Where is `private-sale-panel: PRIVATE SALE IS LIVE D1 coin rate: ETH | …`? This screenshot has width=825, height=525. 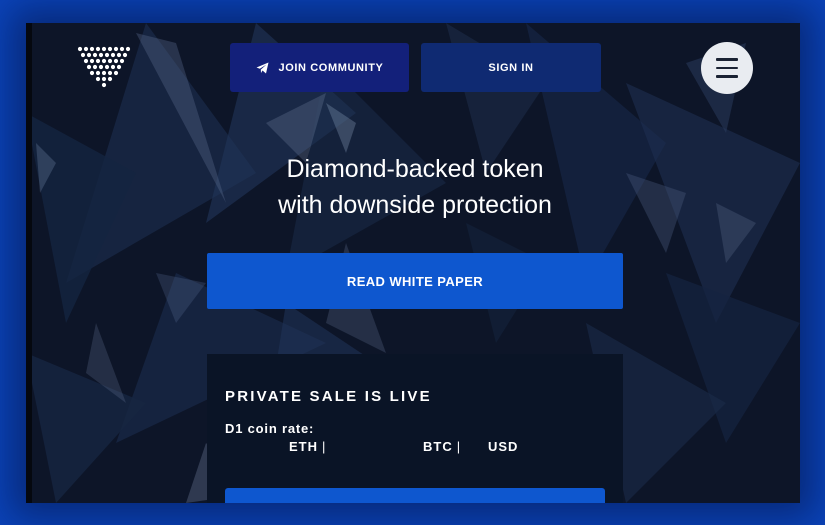 private-sale-panel: PRIVATE SALE IS LIVE D1 coin rate: ETH | … is located at coordinates (415, 428).